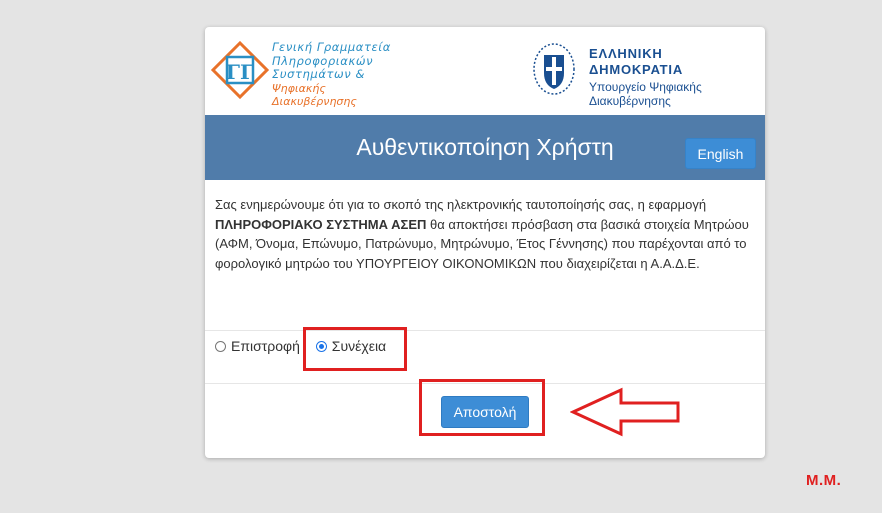  What do you see at coordinates (331, 47) in the screenshot?
I see `gsis-line-1: Γενική Γραμματεία` at bounding box center [331, 47].